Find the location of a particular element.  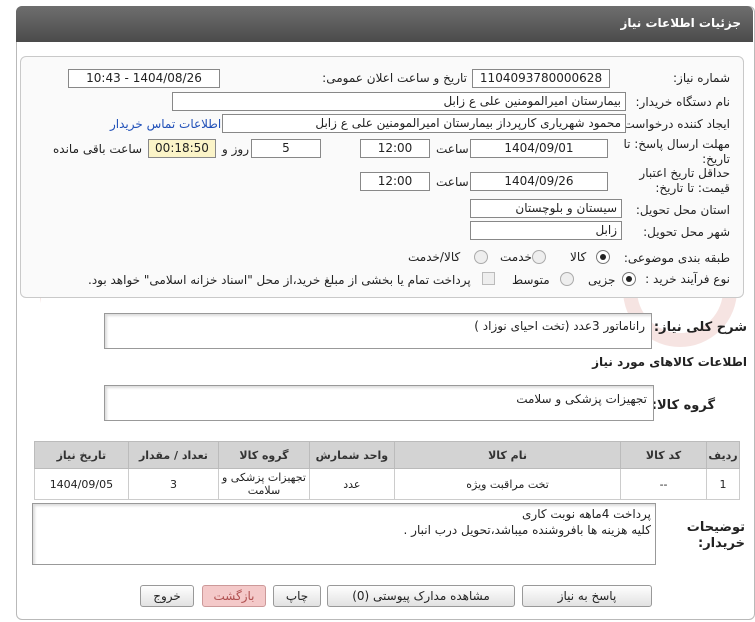

process-medium-label: متوسط is located at coordinates (531, 280).